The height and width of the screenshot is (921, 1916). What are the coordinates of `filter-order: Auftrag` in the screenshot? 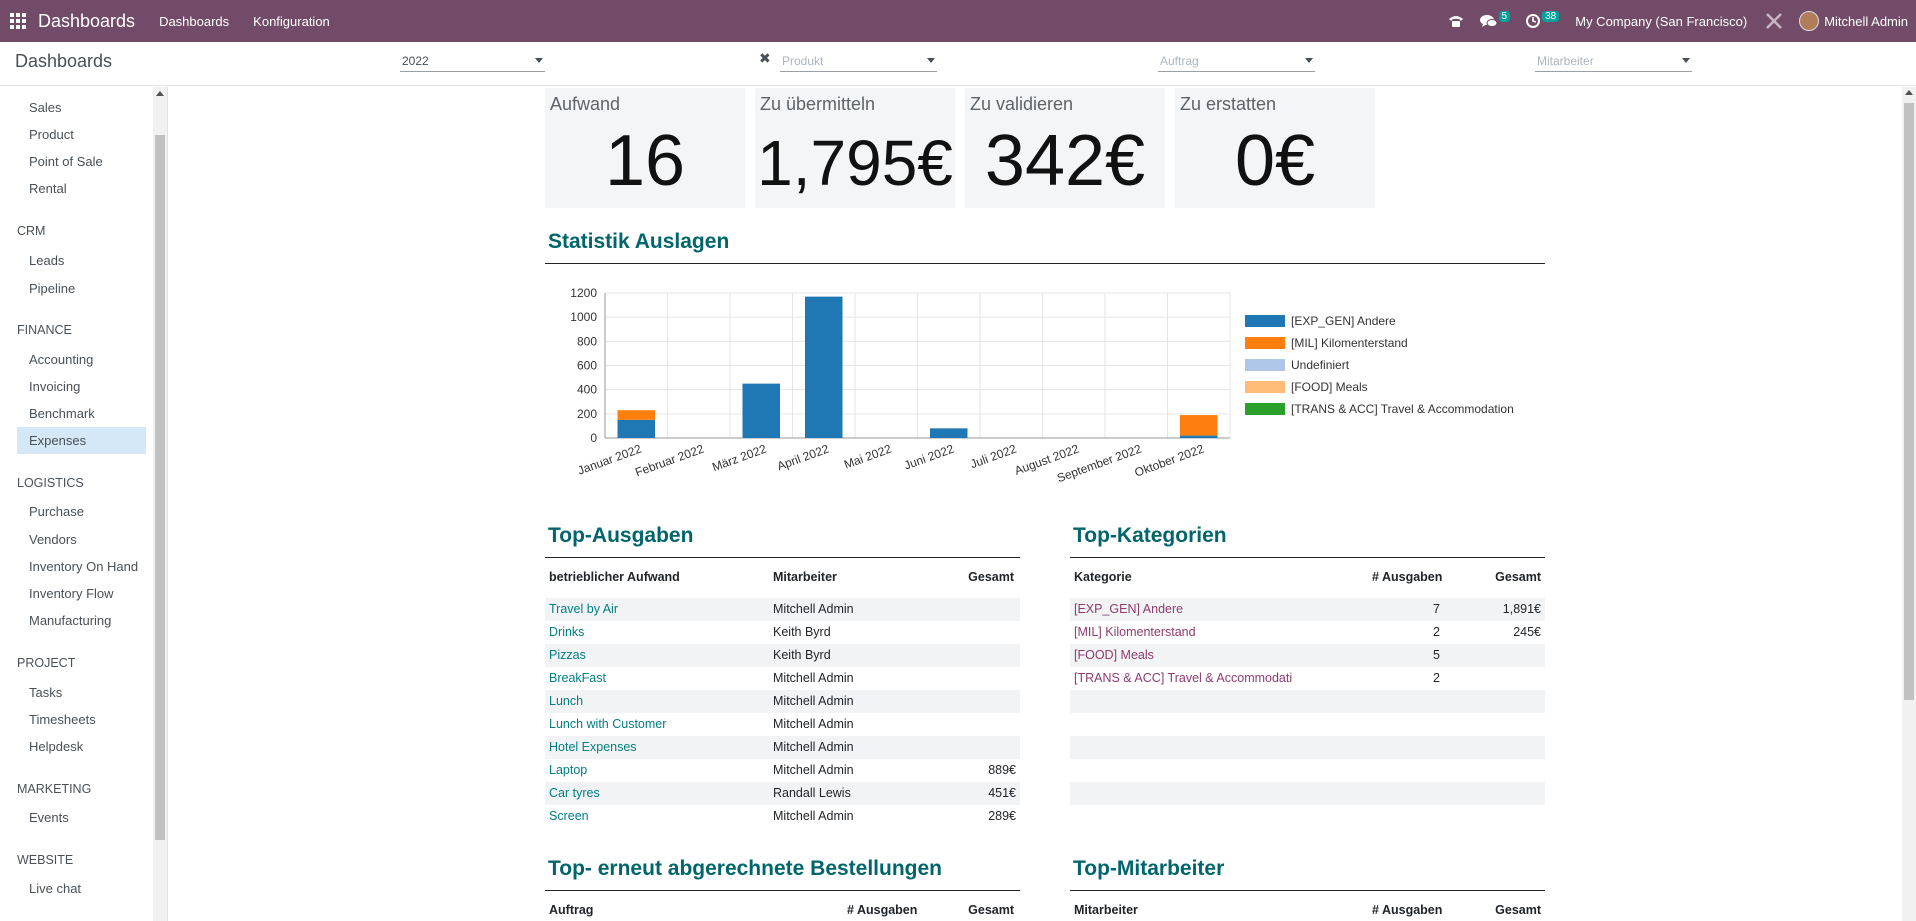 It's located at (1236, 61).